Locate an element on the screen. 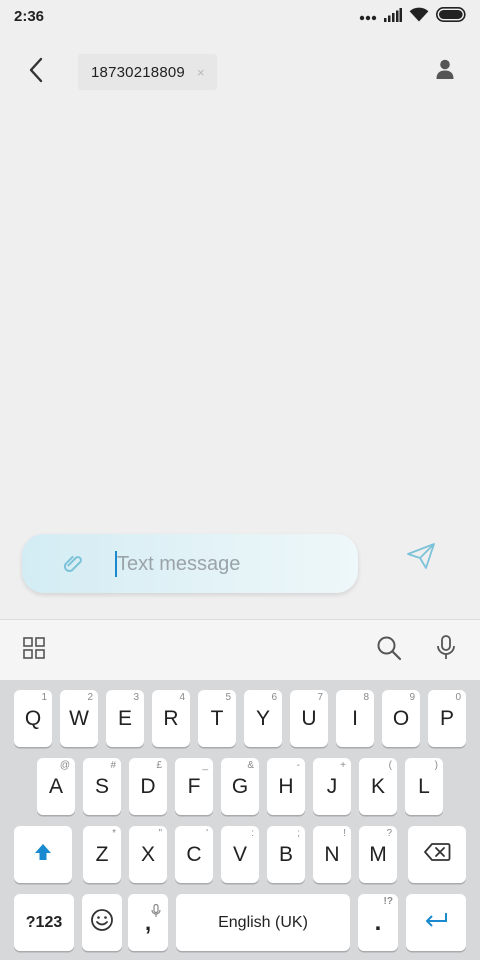 This screenshot has height=960, width=480. compose-box is located at coordinates (190, 563).